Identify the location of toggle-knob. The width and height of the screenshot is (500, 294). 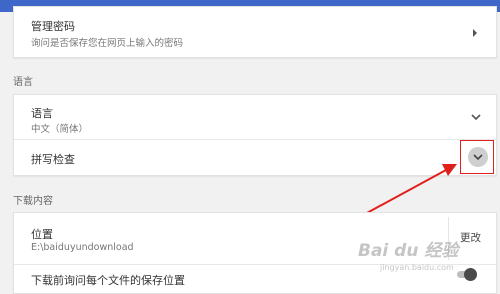
(470, 274).